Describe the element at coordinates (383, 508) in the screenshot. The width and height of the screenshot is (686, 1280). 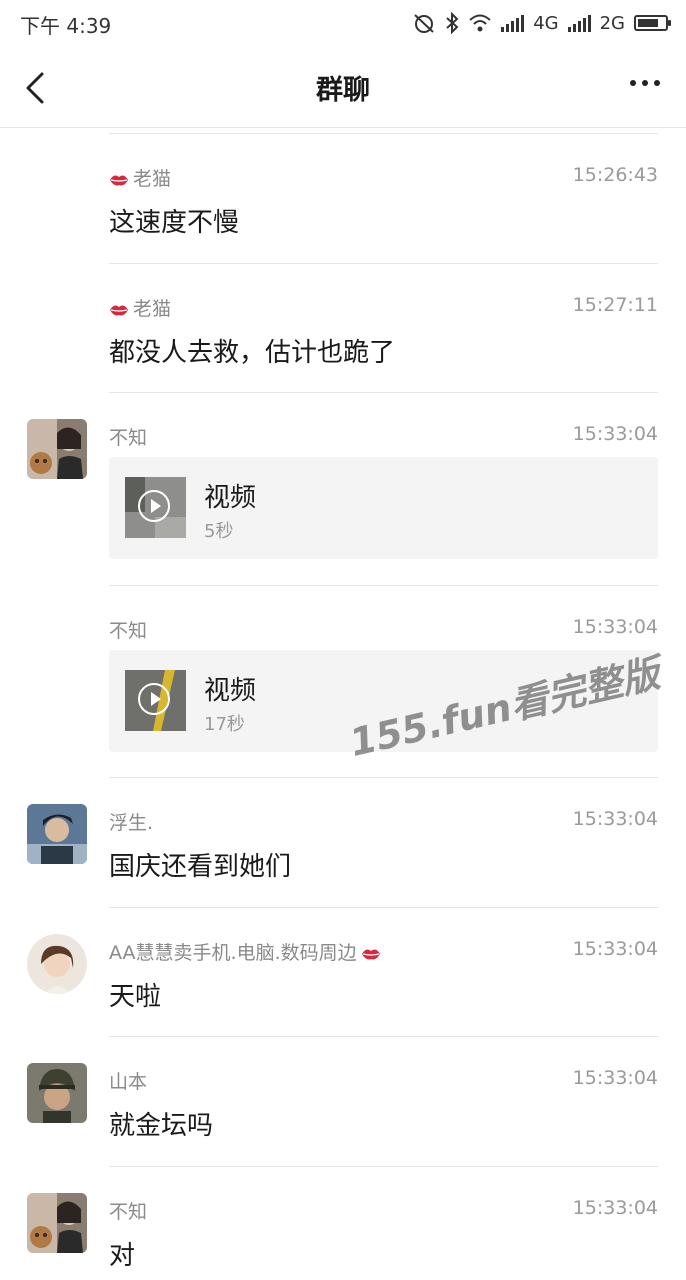
I see `video-message-card: 视频 5秒` at that location.